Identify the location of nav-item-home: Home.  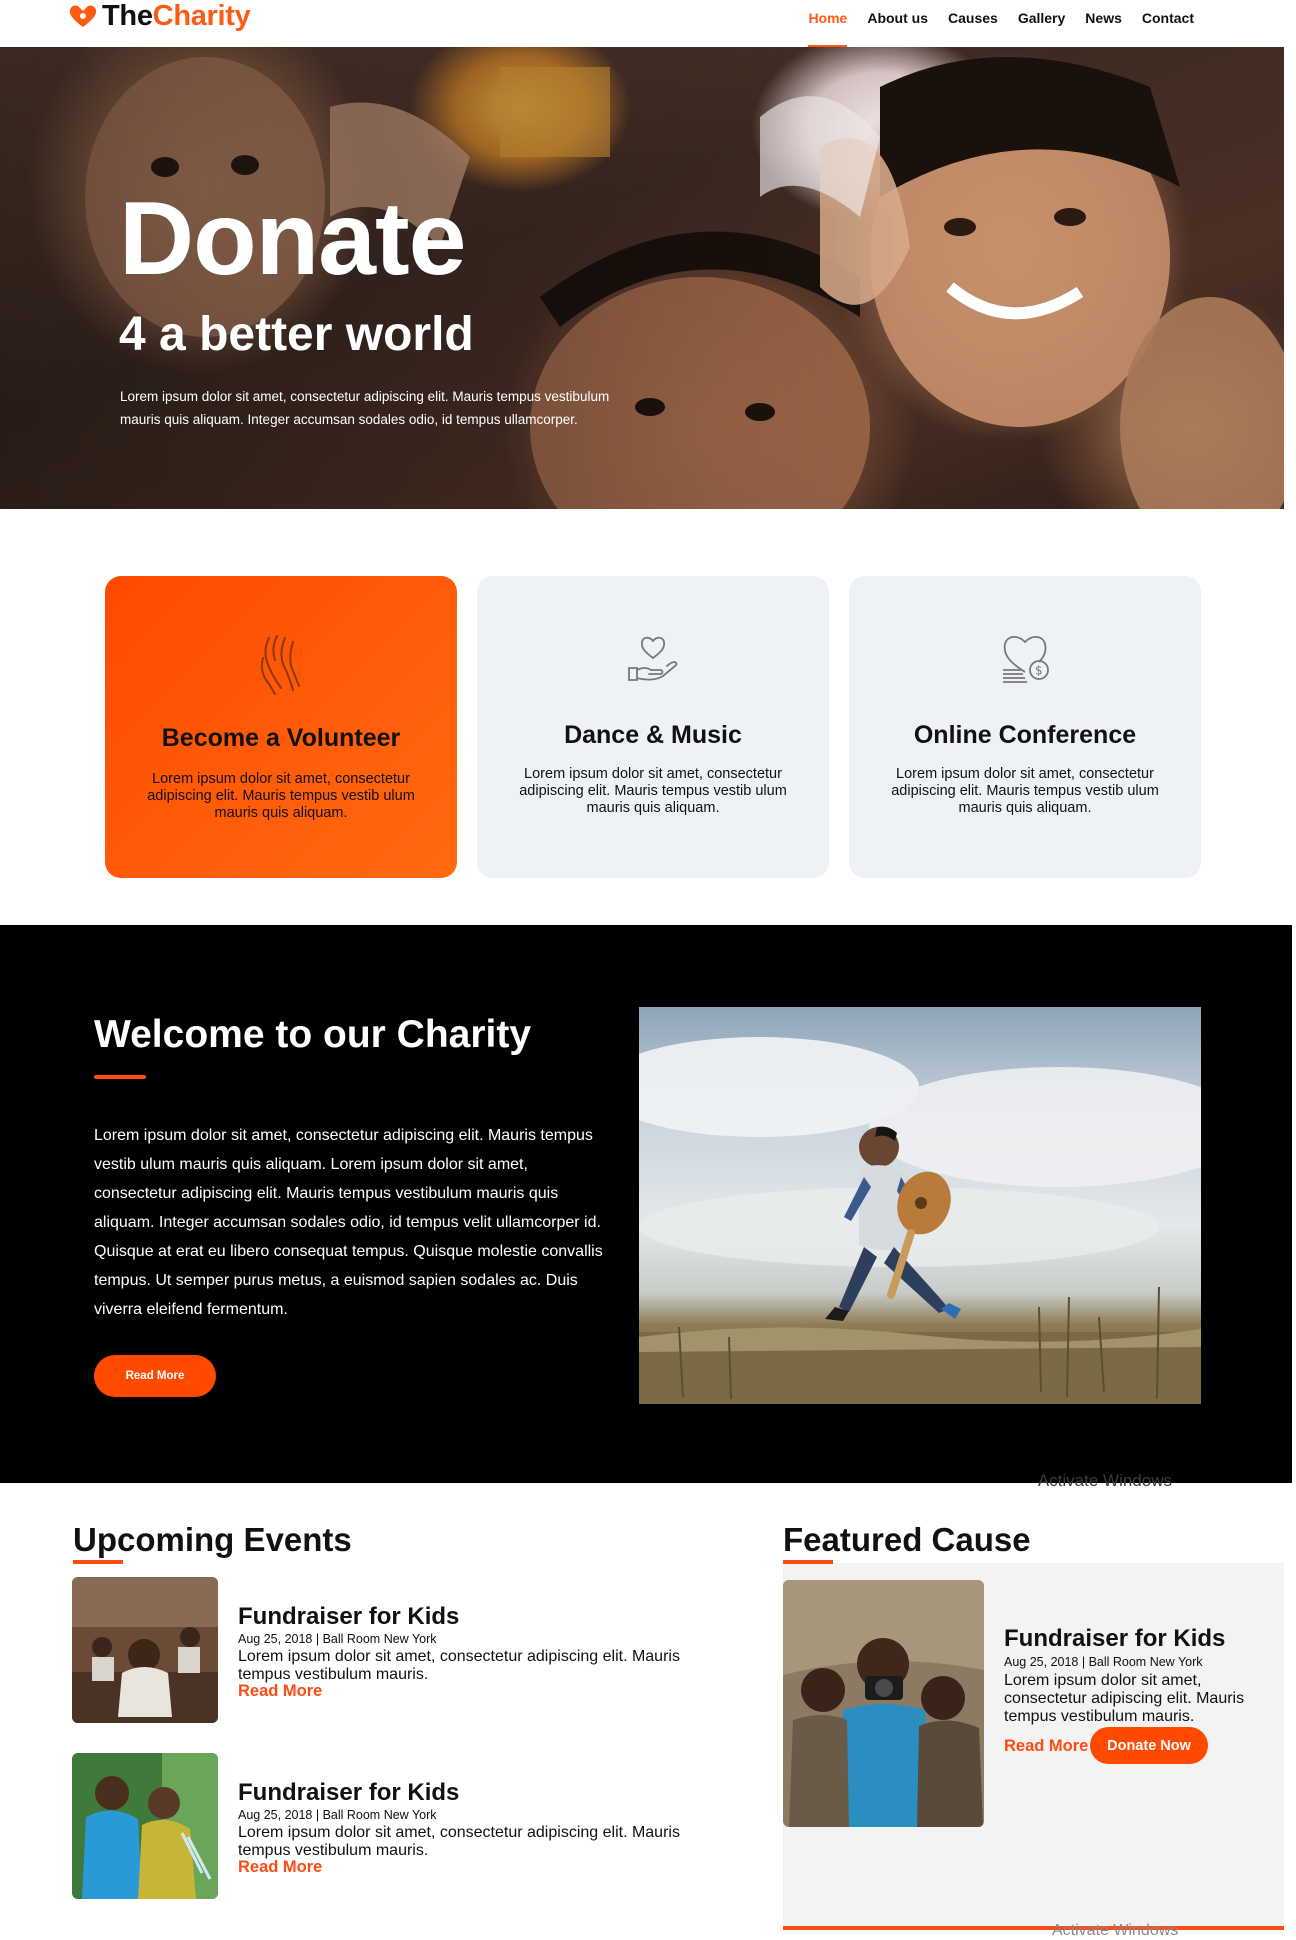
(827, 23).